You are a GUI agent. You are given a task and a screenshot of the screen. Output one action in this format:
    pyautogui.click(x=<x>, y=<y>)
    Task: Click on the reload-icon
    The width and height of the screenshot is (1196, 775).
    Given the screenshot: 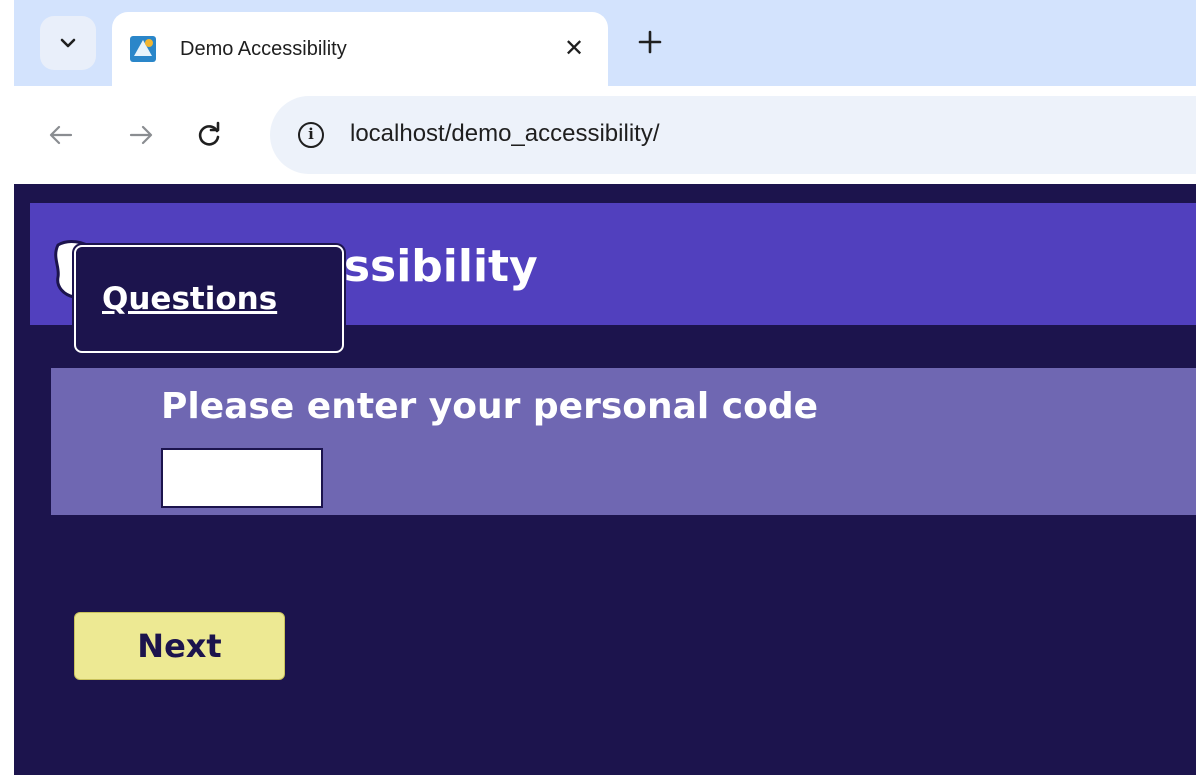 What is the action you would take?
    pyautogui.click(x=209, y=133)
    